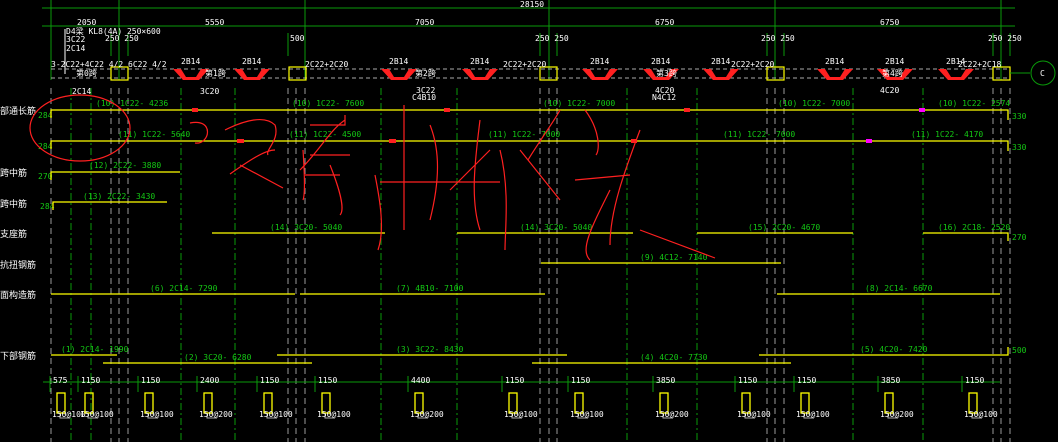  What do you see at coordinates (980, 64) in the screenshot?
I see `support-rebar: 2C22+2C18` at bounding box center [980, 64].